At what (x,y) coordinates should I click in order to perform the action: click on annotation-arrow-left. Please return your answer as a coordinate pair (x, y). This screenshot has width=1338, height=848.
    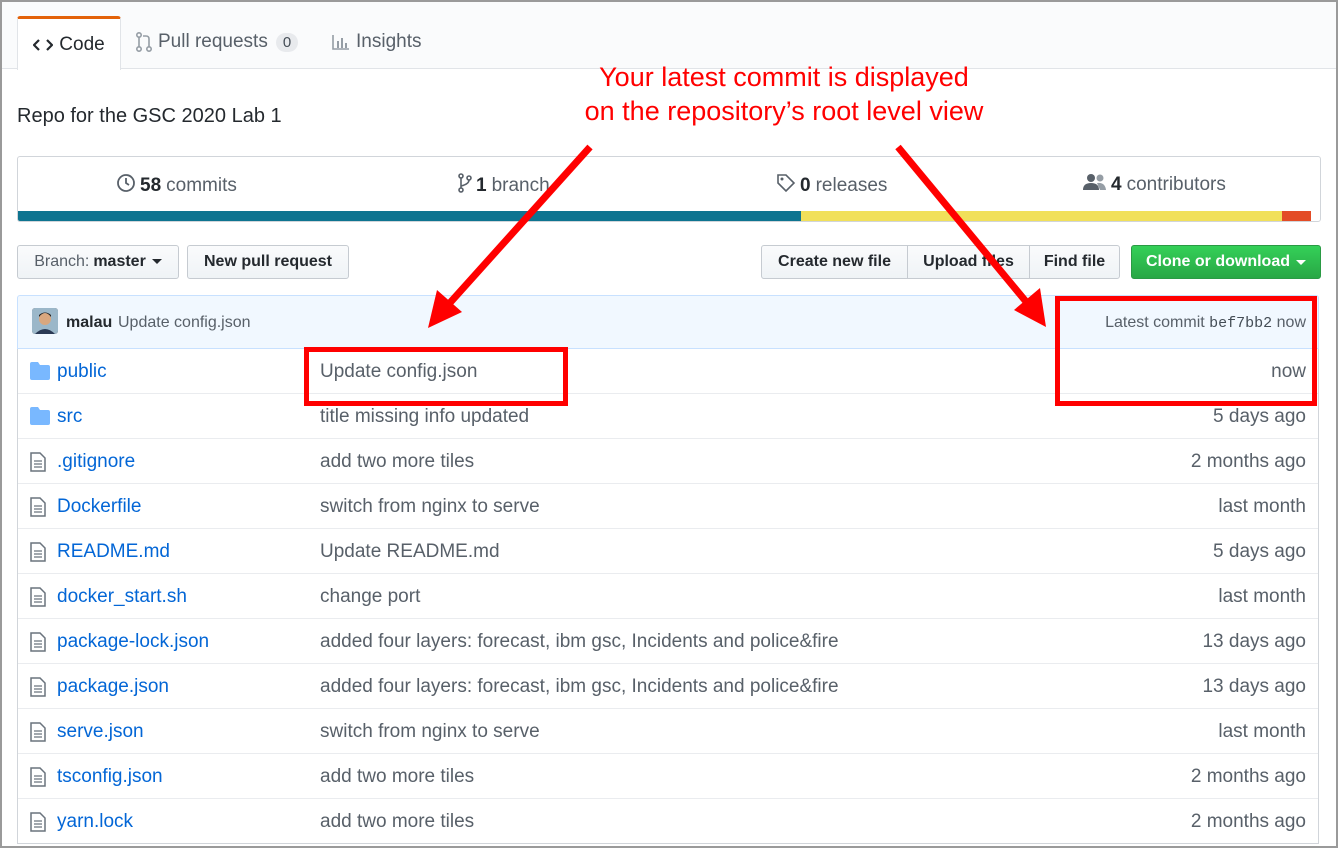
    Looking at the image, I should click on (510, 236).